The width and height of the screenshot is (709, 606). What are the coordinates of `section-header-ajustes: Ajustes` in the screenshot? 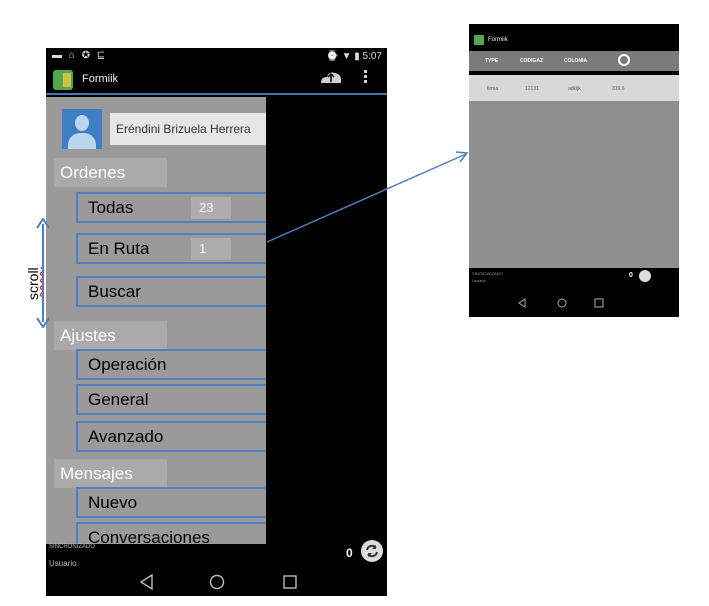 It's located at (110, 335).